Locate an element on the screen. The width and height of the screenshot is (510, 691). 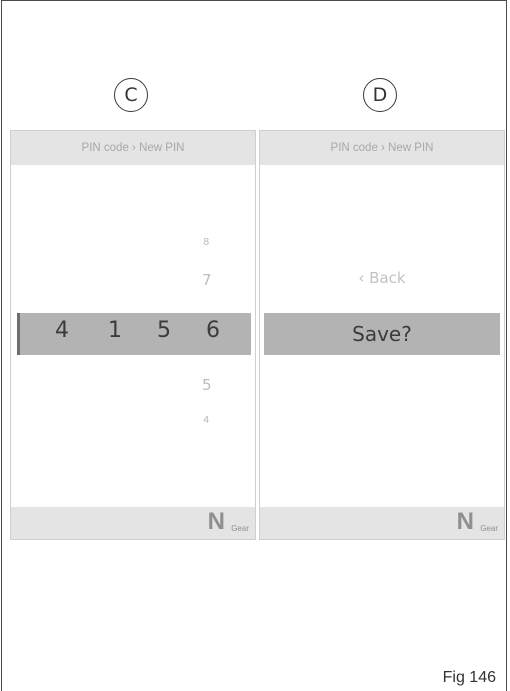
pin-digit-1: 4 is located at coordinates (62, 330).